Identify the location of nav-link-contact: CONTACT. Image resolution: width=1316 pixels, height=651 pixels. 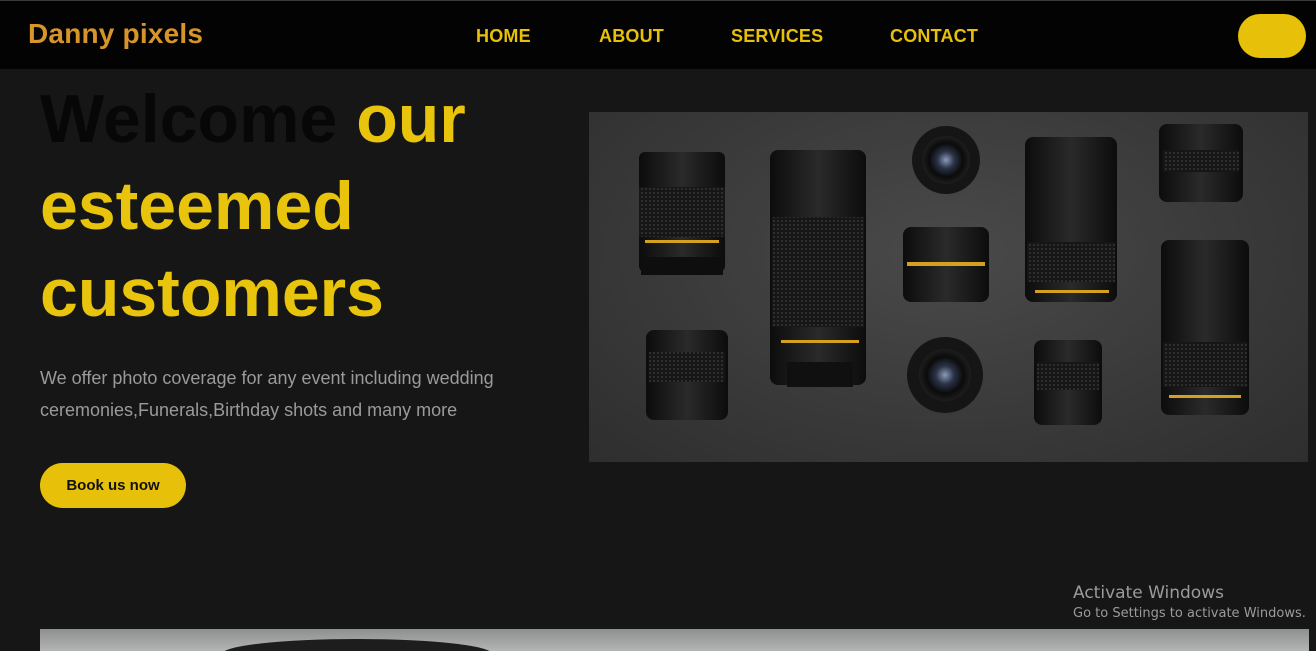
(934, 36).